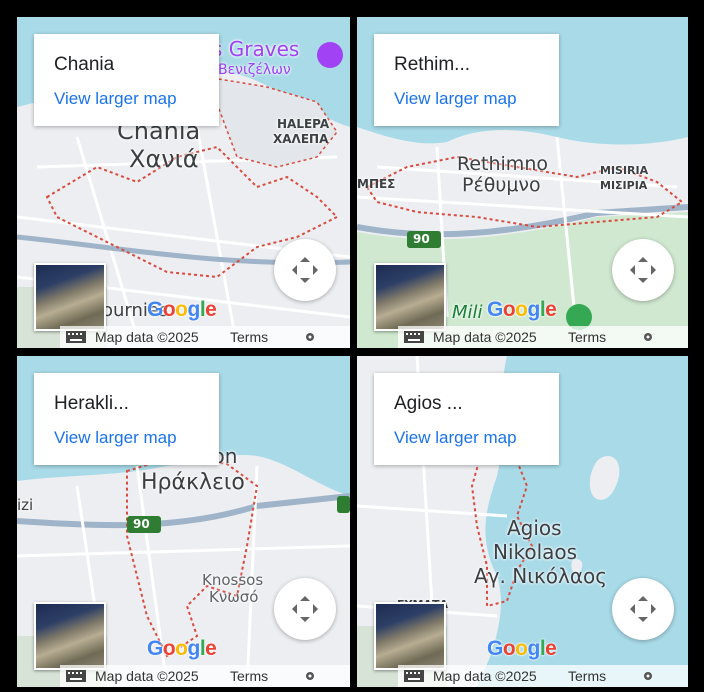  Describe the element at coordinates (376, 184) in the screenshot. I see `label-mpes: ΜΠΕΣ` at that location.